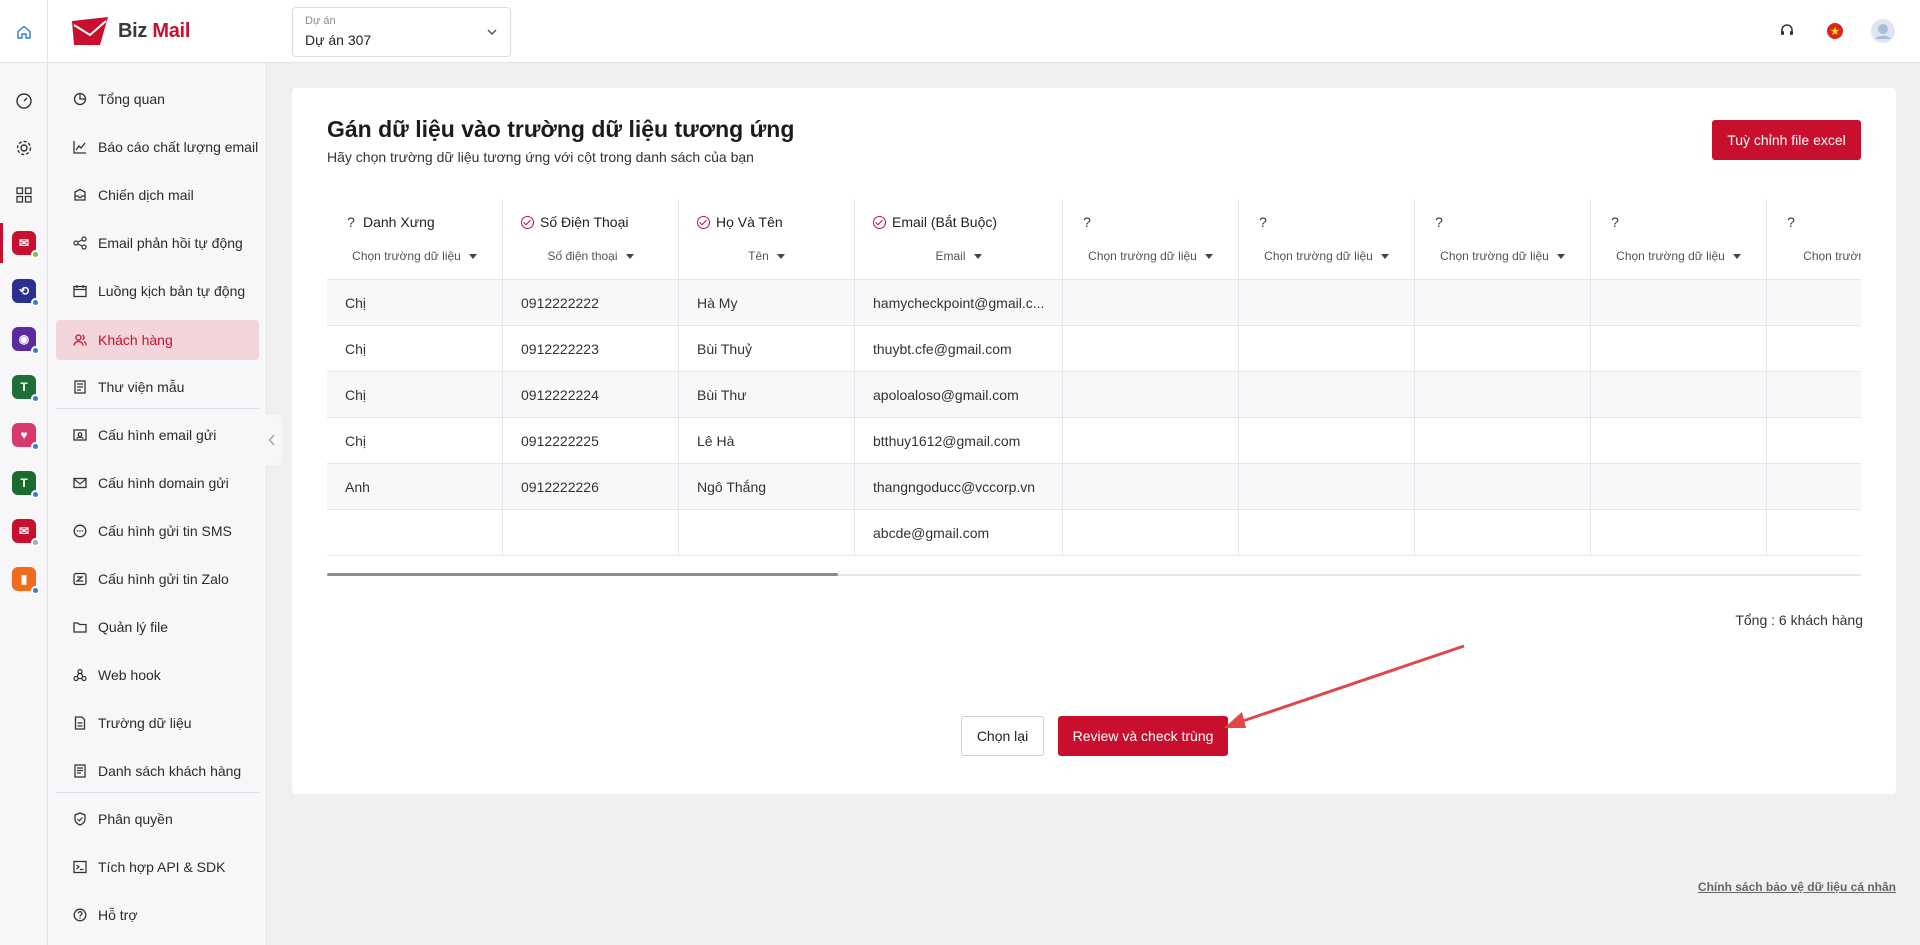 Image resolution: width=1920 pixels, height=945 pixels. Describe the element at coordinates (80, 915) in the screenshot. I see `help-circle-icon` at that location.